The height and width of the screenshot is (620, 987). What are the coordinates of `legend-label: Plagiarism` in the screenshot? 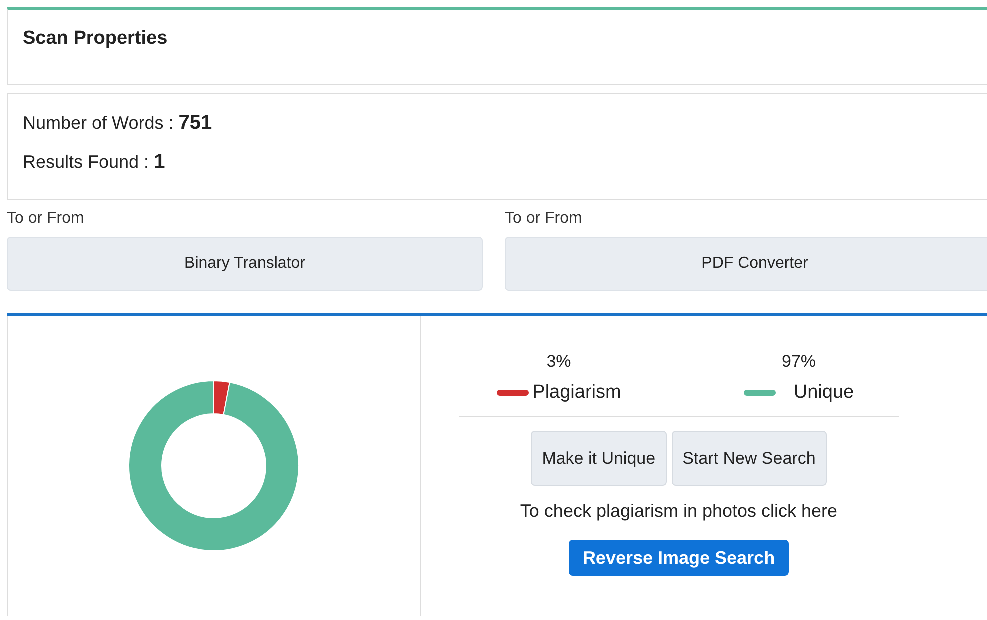 It's located at (577, 393).